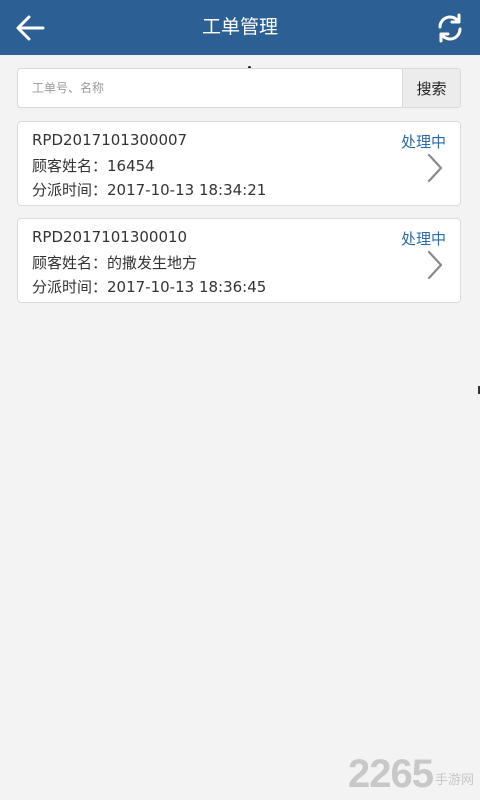  Describe the element at coordinates (149, 190) in the screenshot. I see `dispatch-time: 分派时间：2017-10-13 18:34:21` at that location.